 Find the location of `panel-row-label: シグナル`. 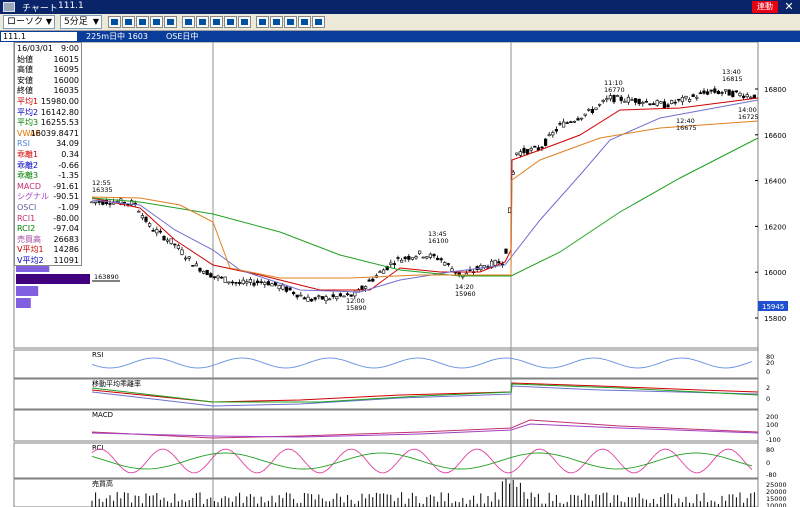

panel-row-label: シグナル is located at coordinates (33, 197).